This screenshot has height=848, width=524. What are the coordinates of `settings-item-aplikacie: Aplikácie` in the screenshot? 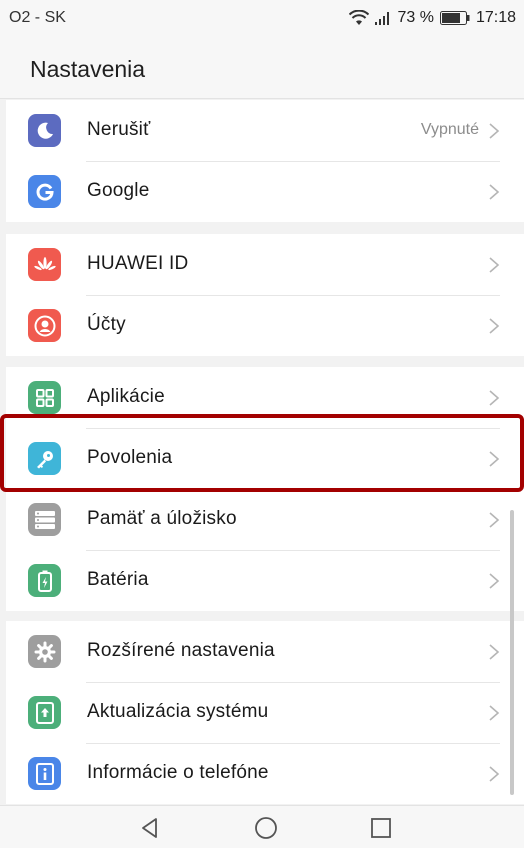 It's located at (265, 397).